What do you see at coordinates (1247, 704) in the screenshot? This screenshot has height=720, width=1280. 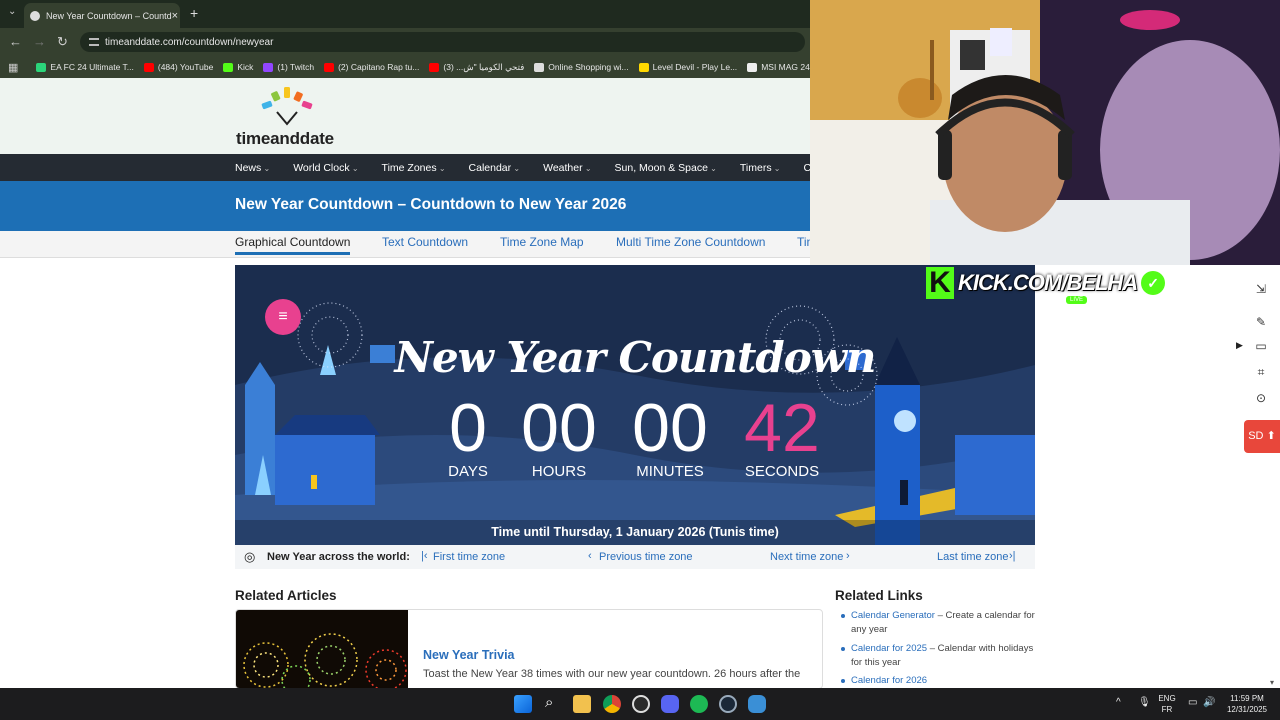 I see `clock: 11:59 PM 12/31/2025` at bounding box center [1247, 704].